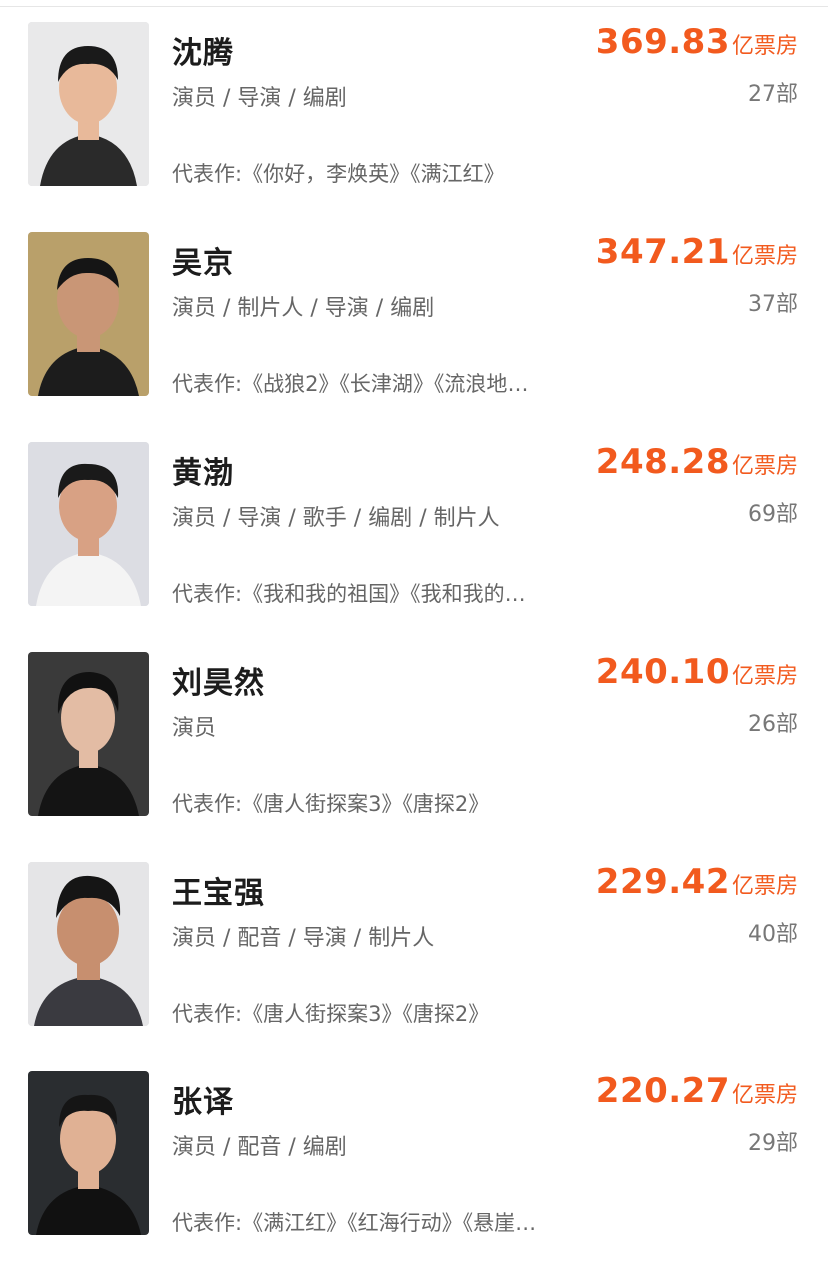  What do you see at coordinates (662, 42) in the screenshot?
I see `box-office-value: 369.83` at bounding box center [662, 42].